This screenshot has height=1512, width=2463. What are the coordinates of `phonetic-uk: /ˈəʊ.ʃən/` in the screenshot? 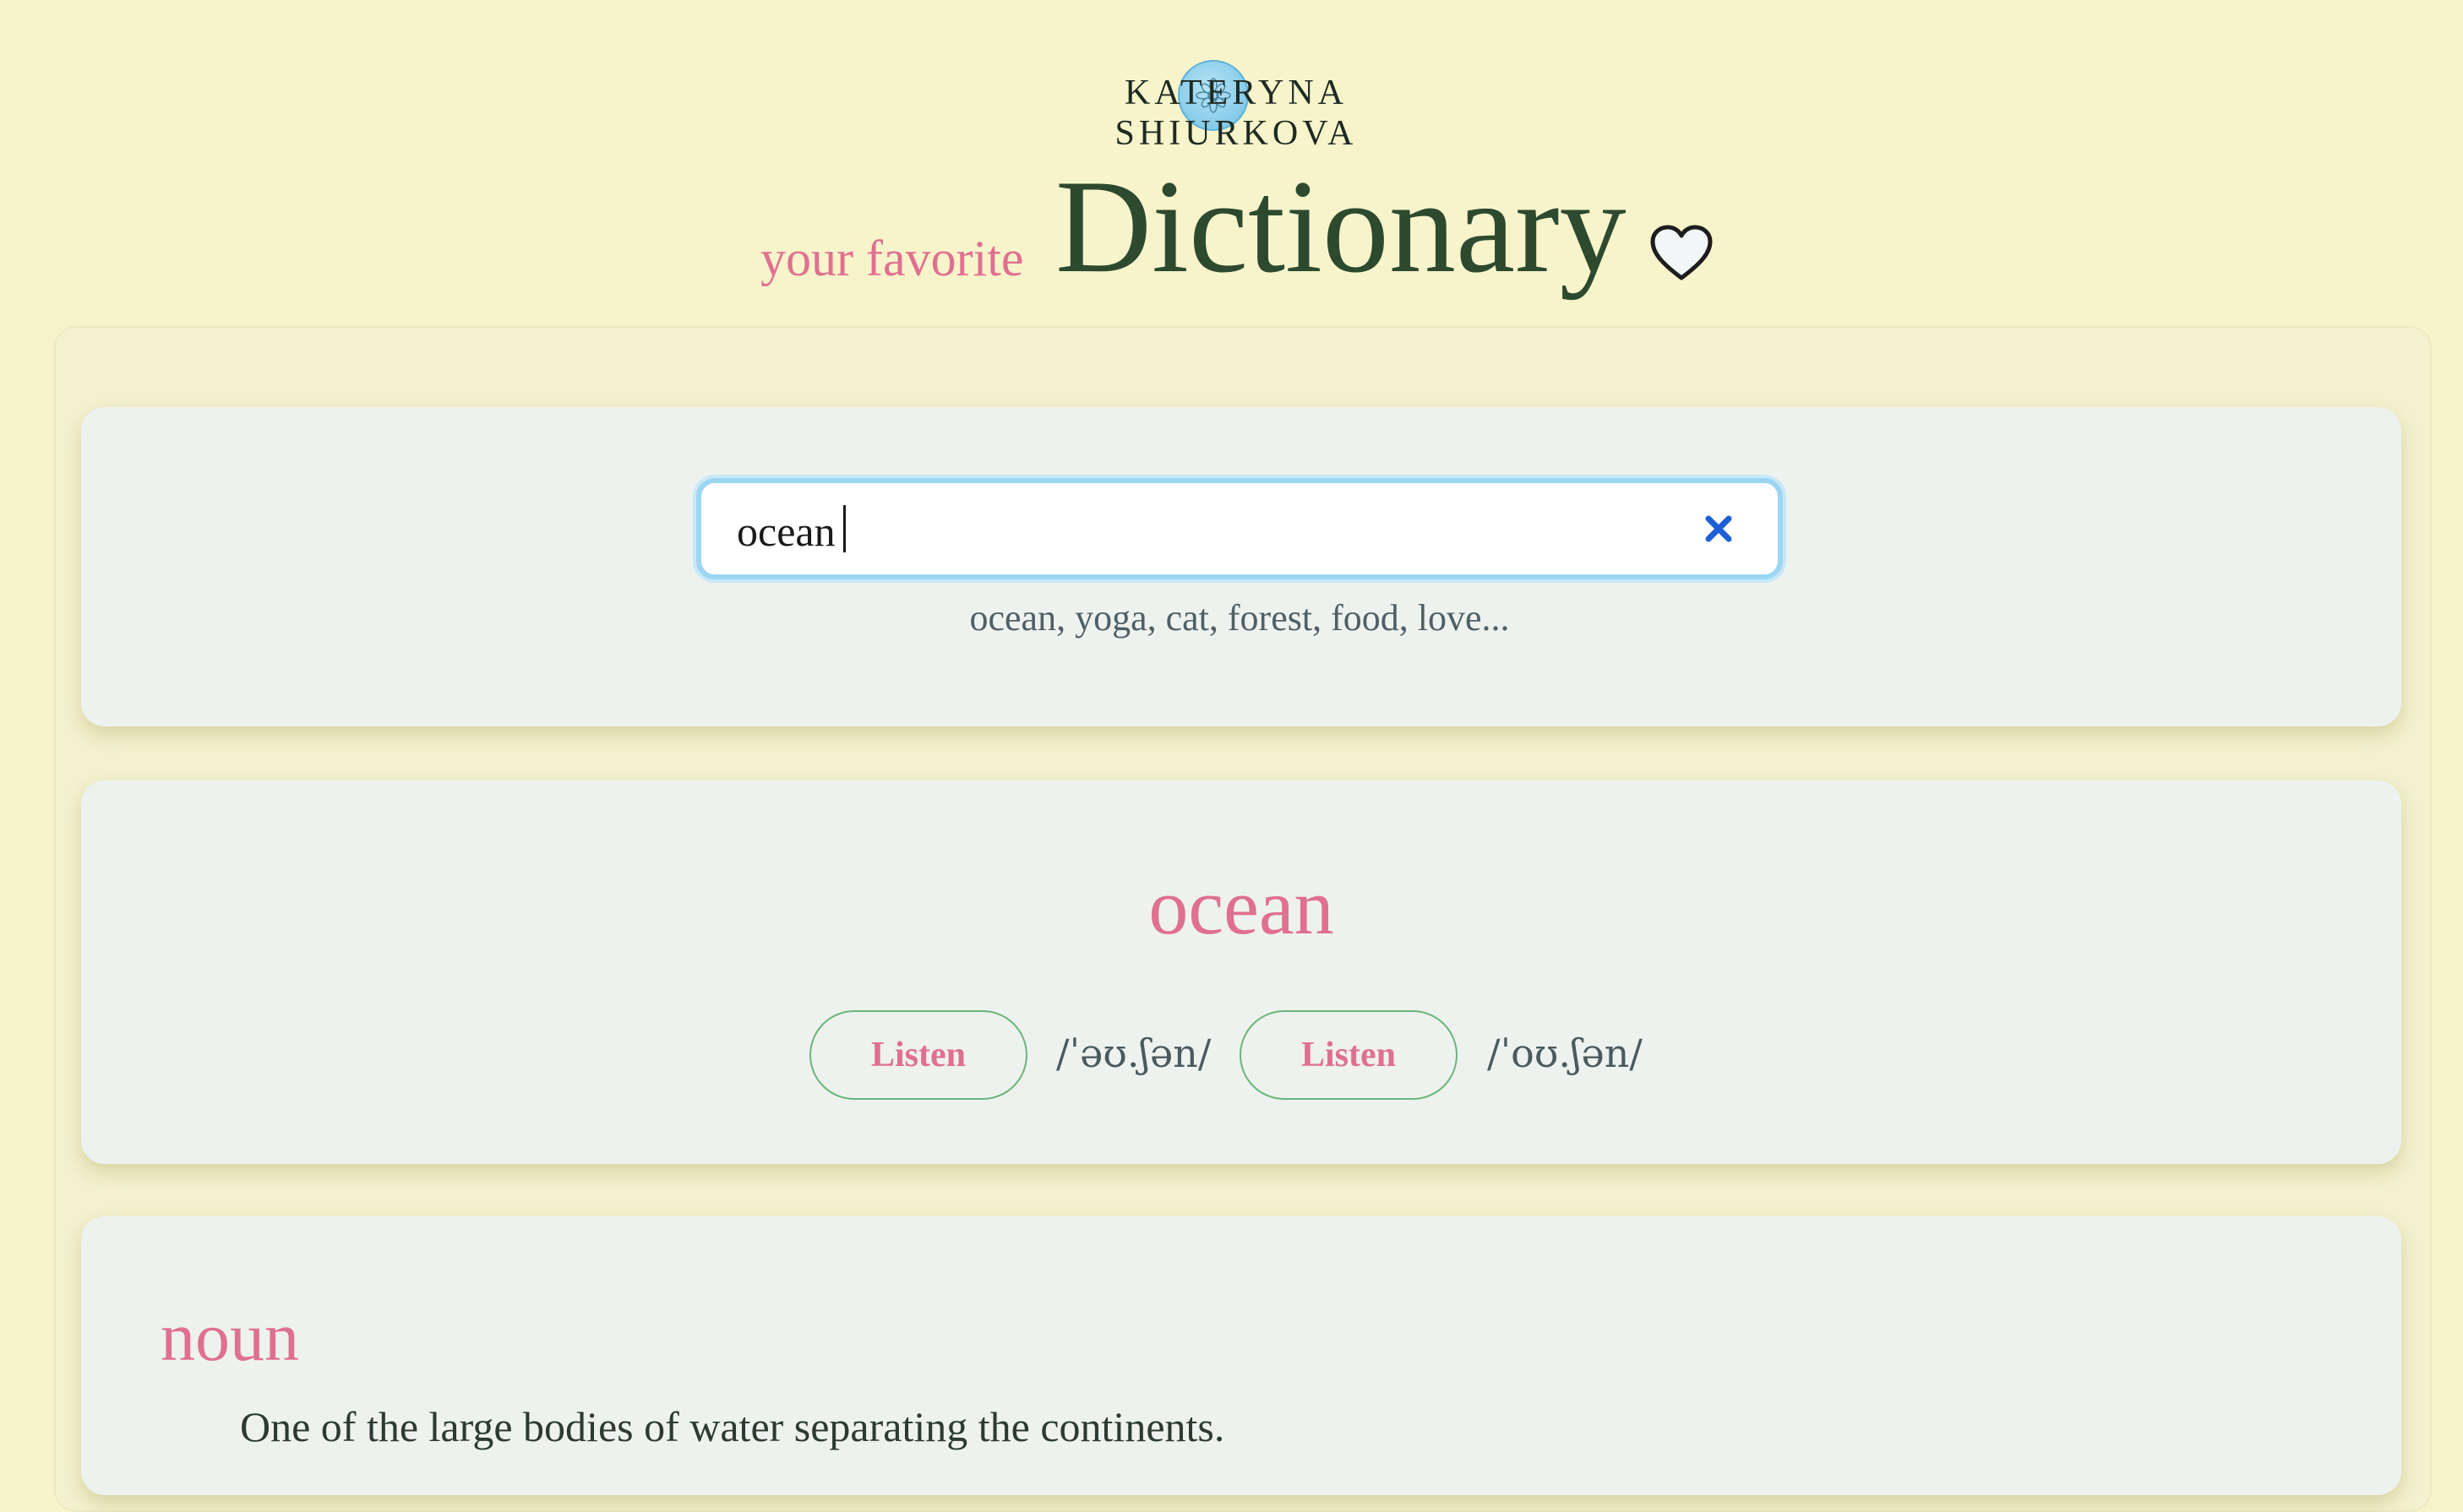 It's located at (1134, 1053).